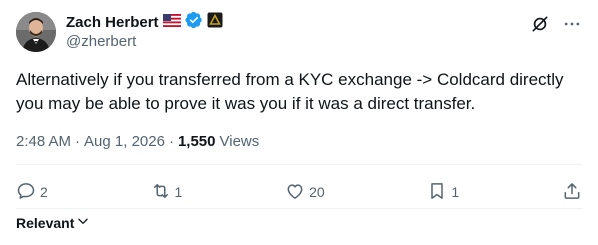 Image resolution: width=598 pixels, height=245 pixels. Describe the element at coordinates (44, 192) in the screenshot. I see `reply-count: 2` at that location.